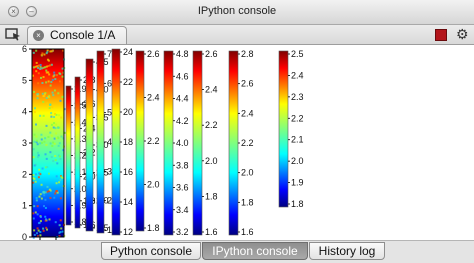 The height and width of the screenshot is (263, 474). I want to click on colorbar-tick-label: 20, so click(128, 112).